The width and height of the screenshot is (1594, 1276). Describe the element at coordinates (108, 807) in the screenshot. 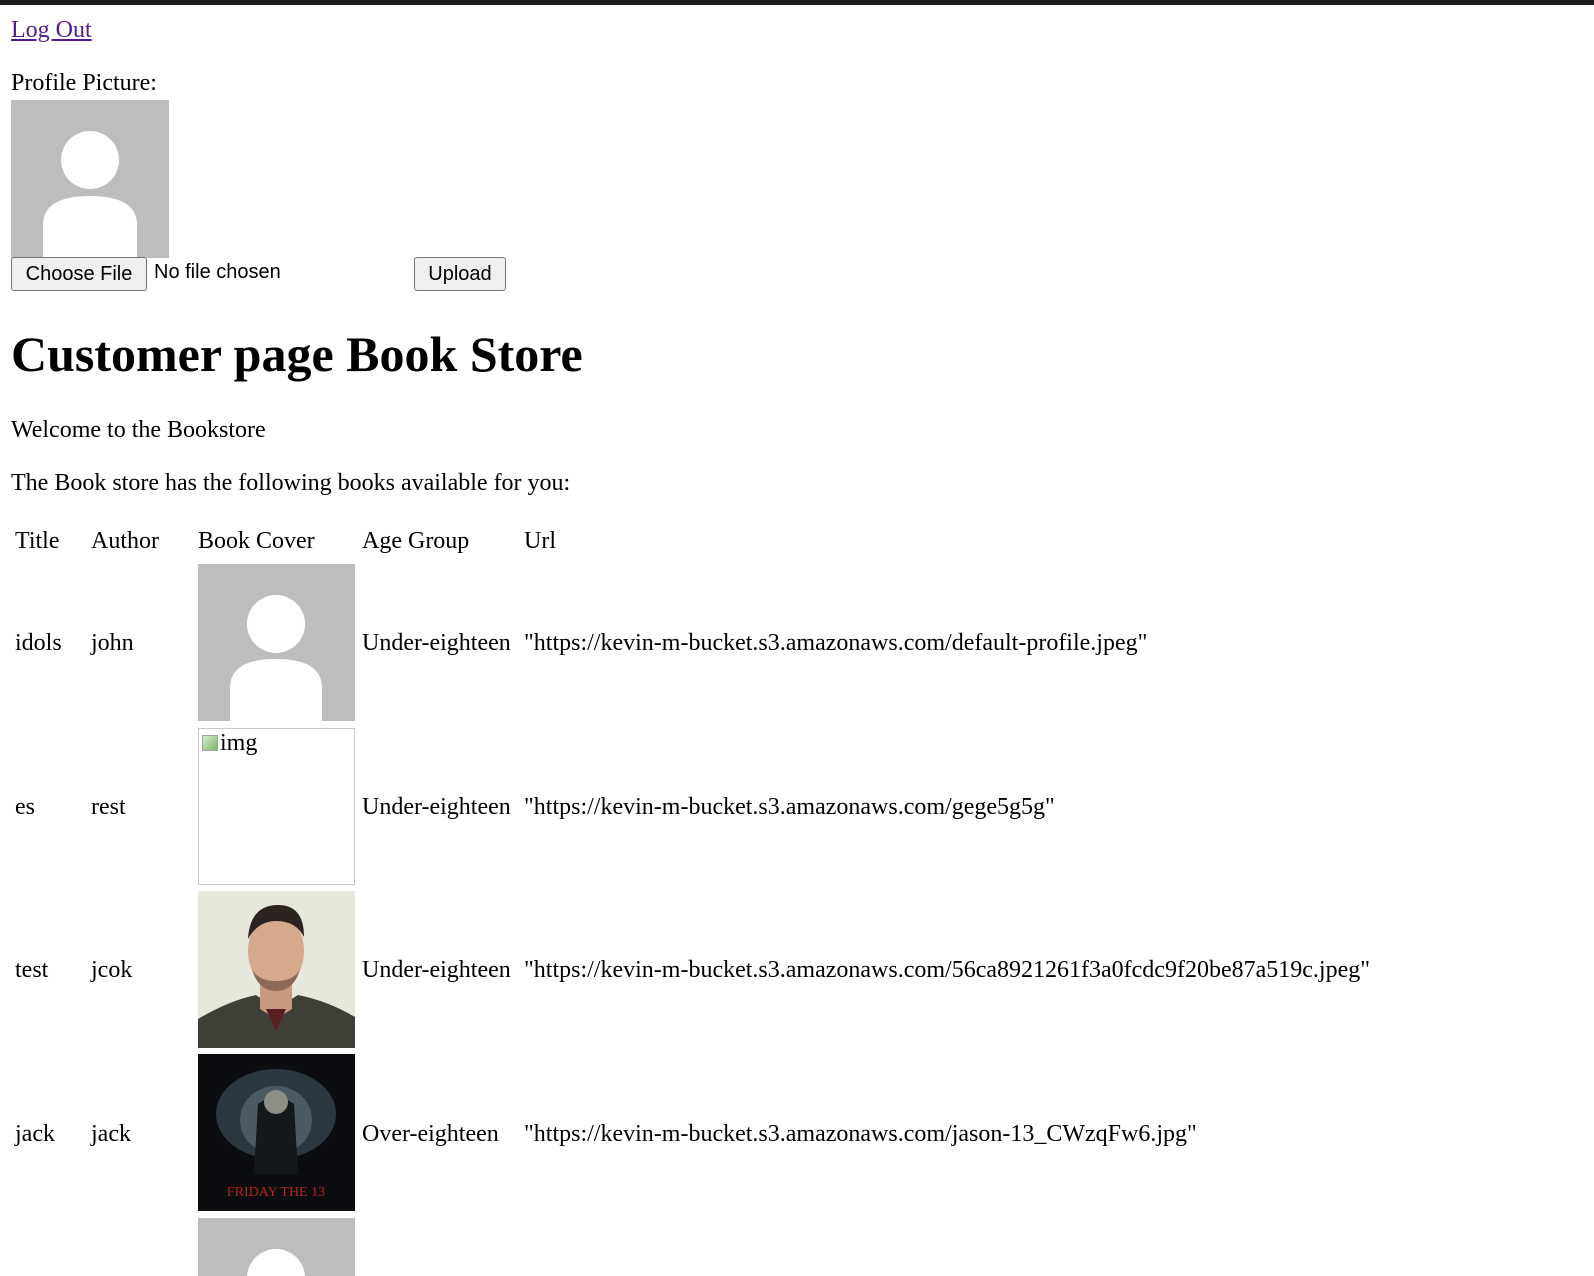

I see `row-2-author: rest` at that location.